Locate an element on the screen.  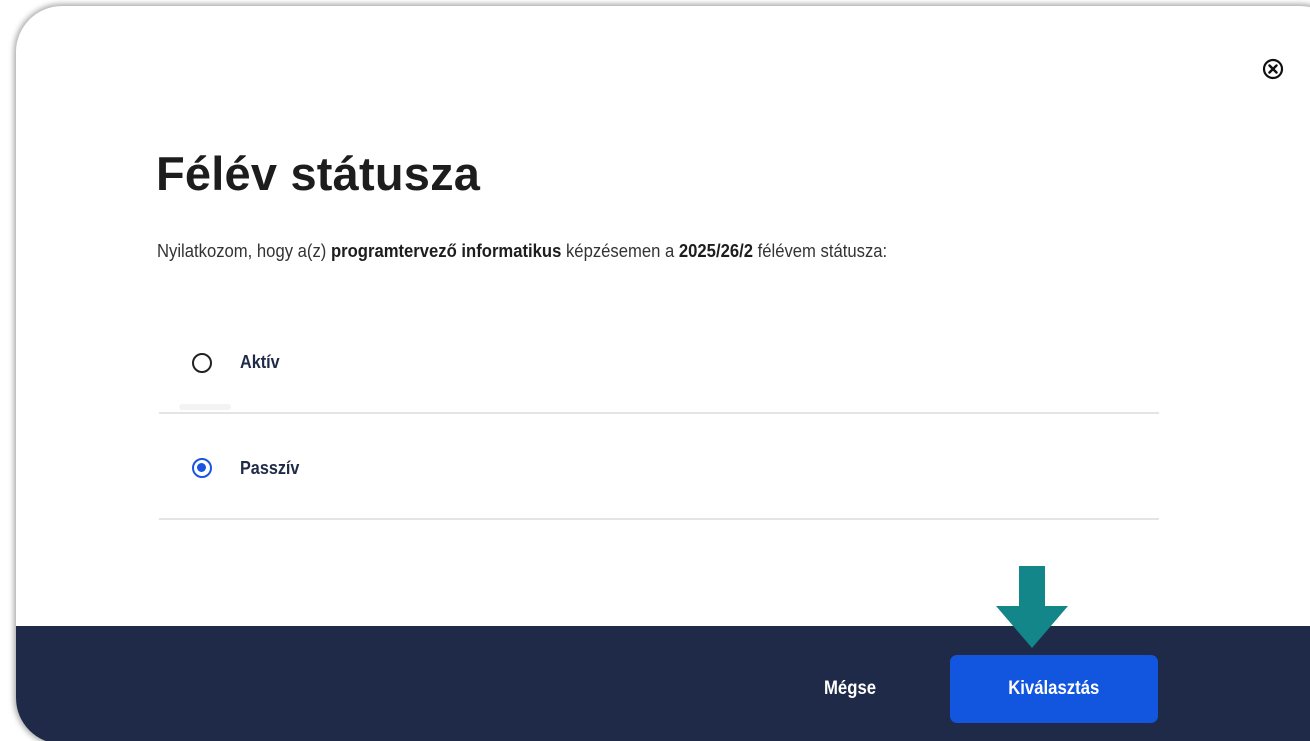
statement-prefix: Nyilatkozom, hogy a(z) is located at coordinates (244, 250).